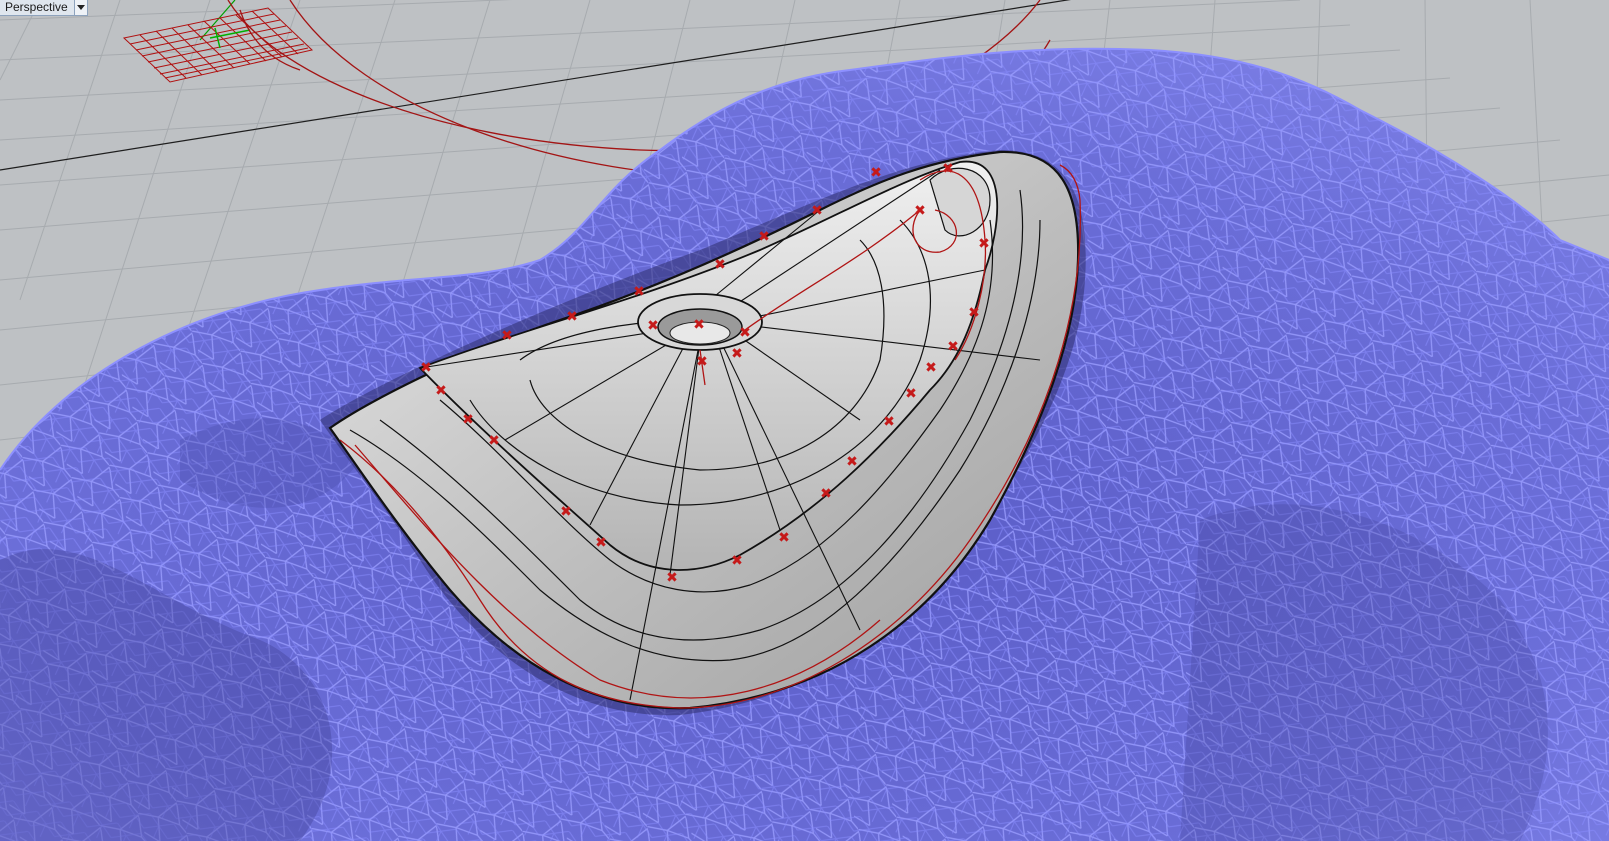 This screenshot has height=841, width=1609. What do you see at coordinates (37, 7) in the screenshot?
I see `viewport-title: Perspective` at bounding box center [37, 7].